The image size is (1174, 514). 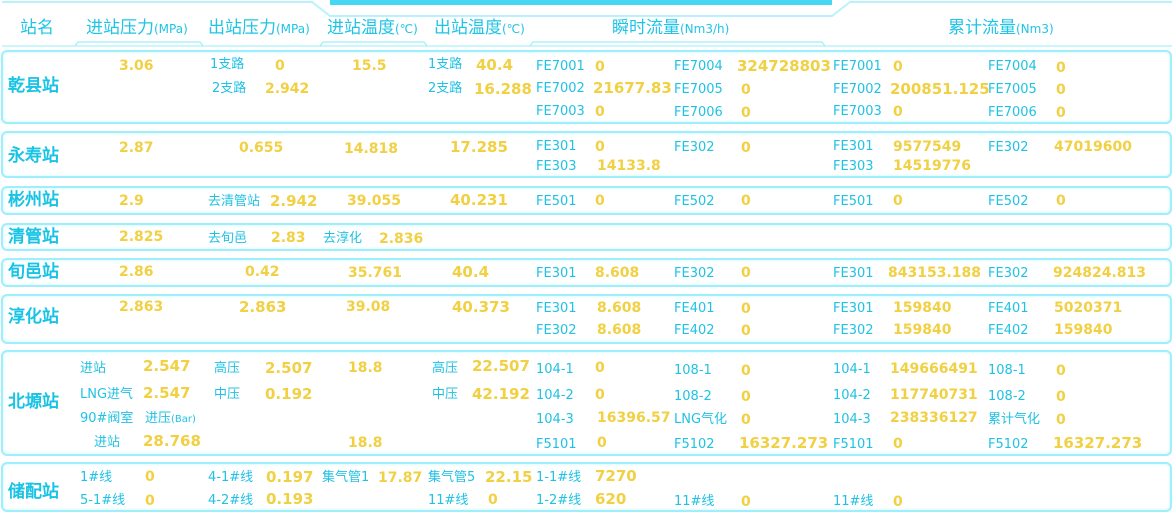 What do you see at coordinates (559, 477) in the screenshot?
I see `flow-label: 1-1#线` at bounding box center [559, 477].